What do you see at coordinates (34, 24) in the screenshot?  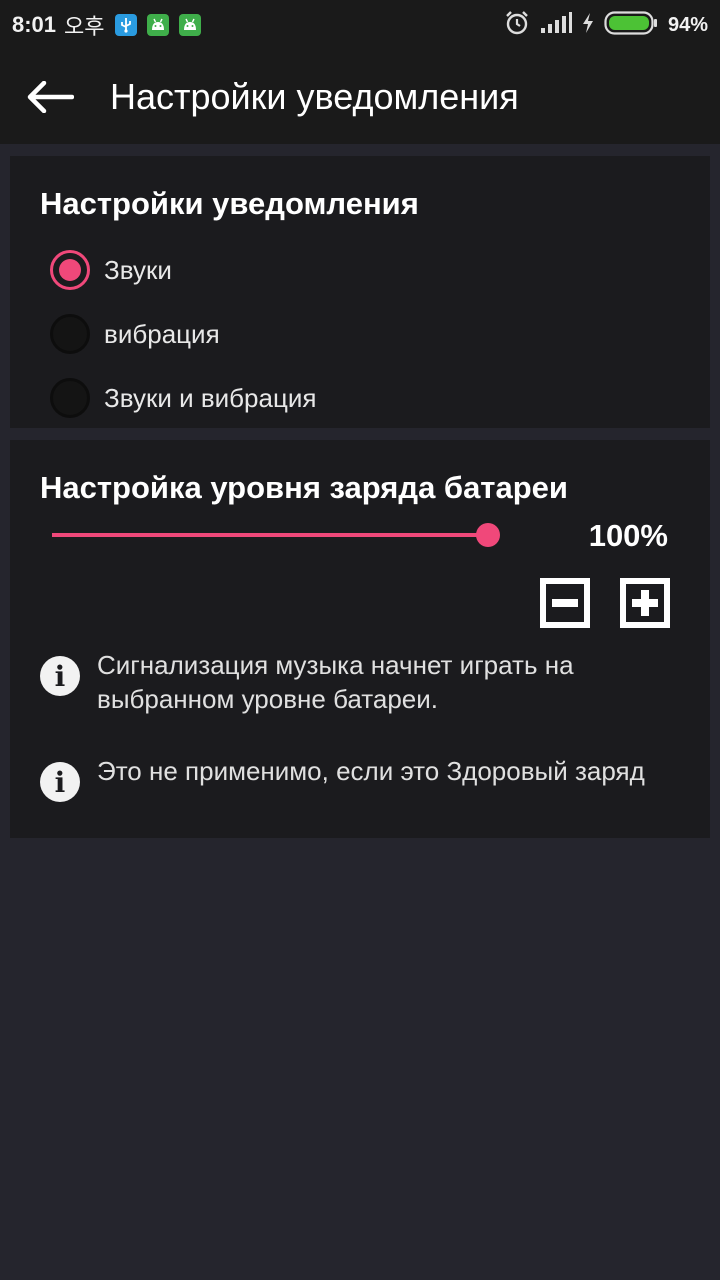 I see `status-time: 8:01` at bounding box center [34, 24].